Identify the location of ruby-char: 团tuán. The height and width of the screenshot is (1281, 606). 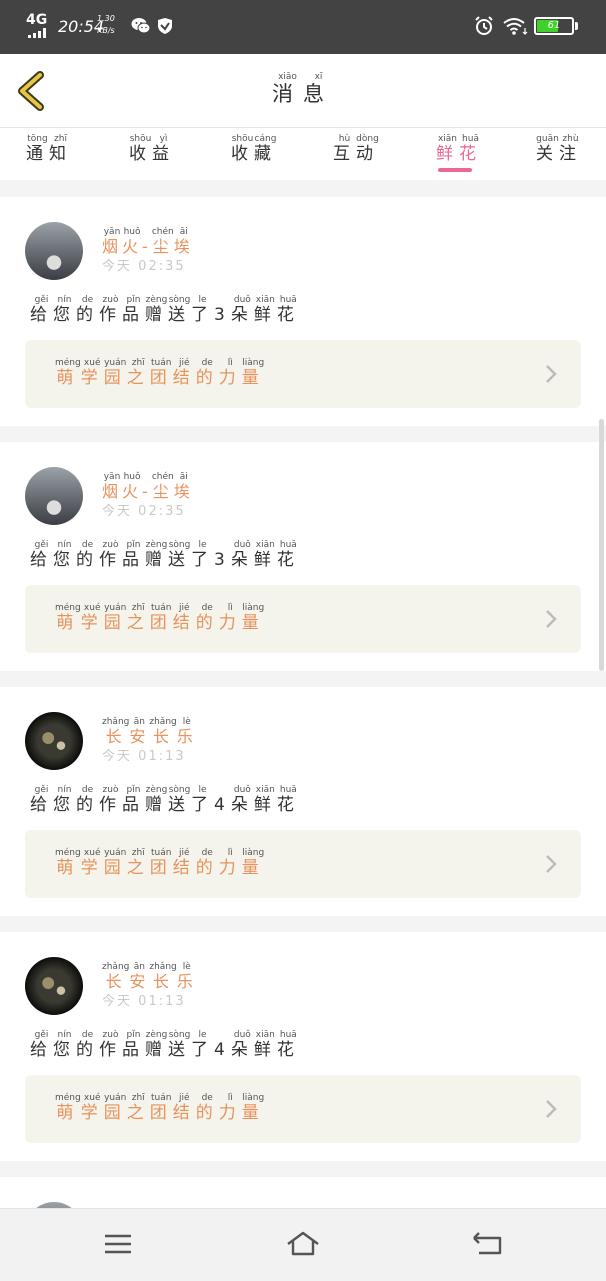
(161, 1108).